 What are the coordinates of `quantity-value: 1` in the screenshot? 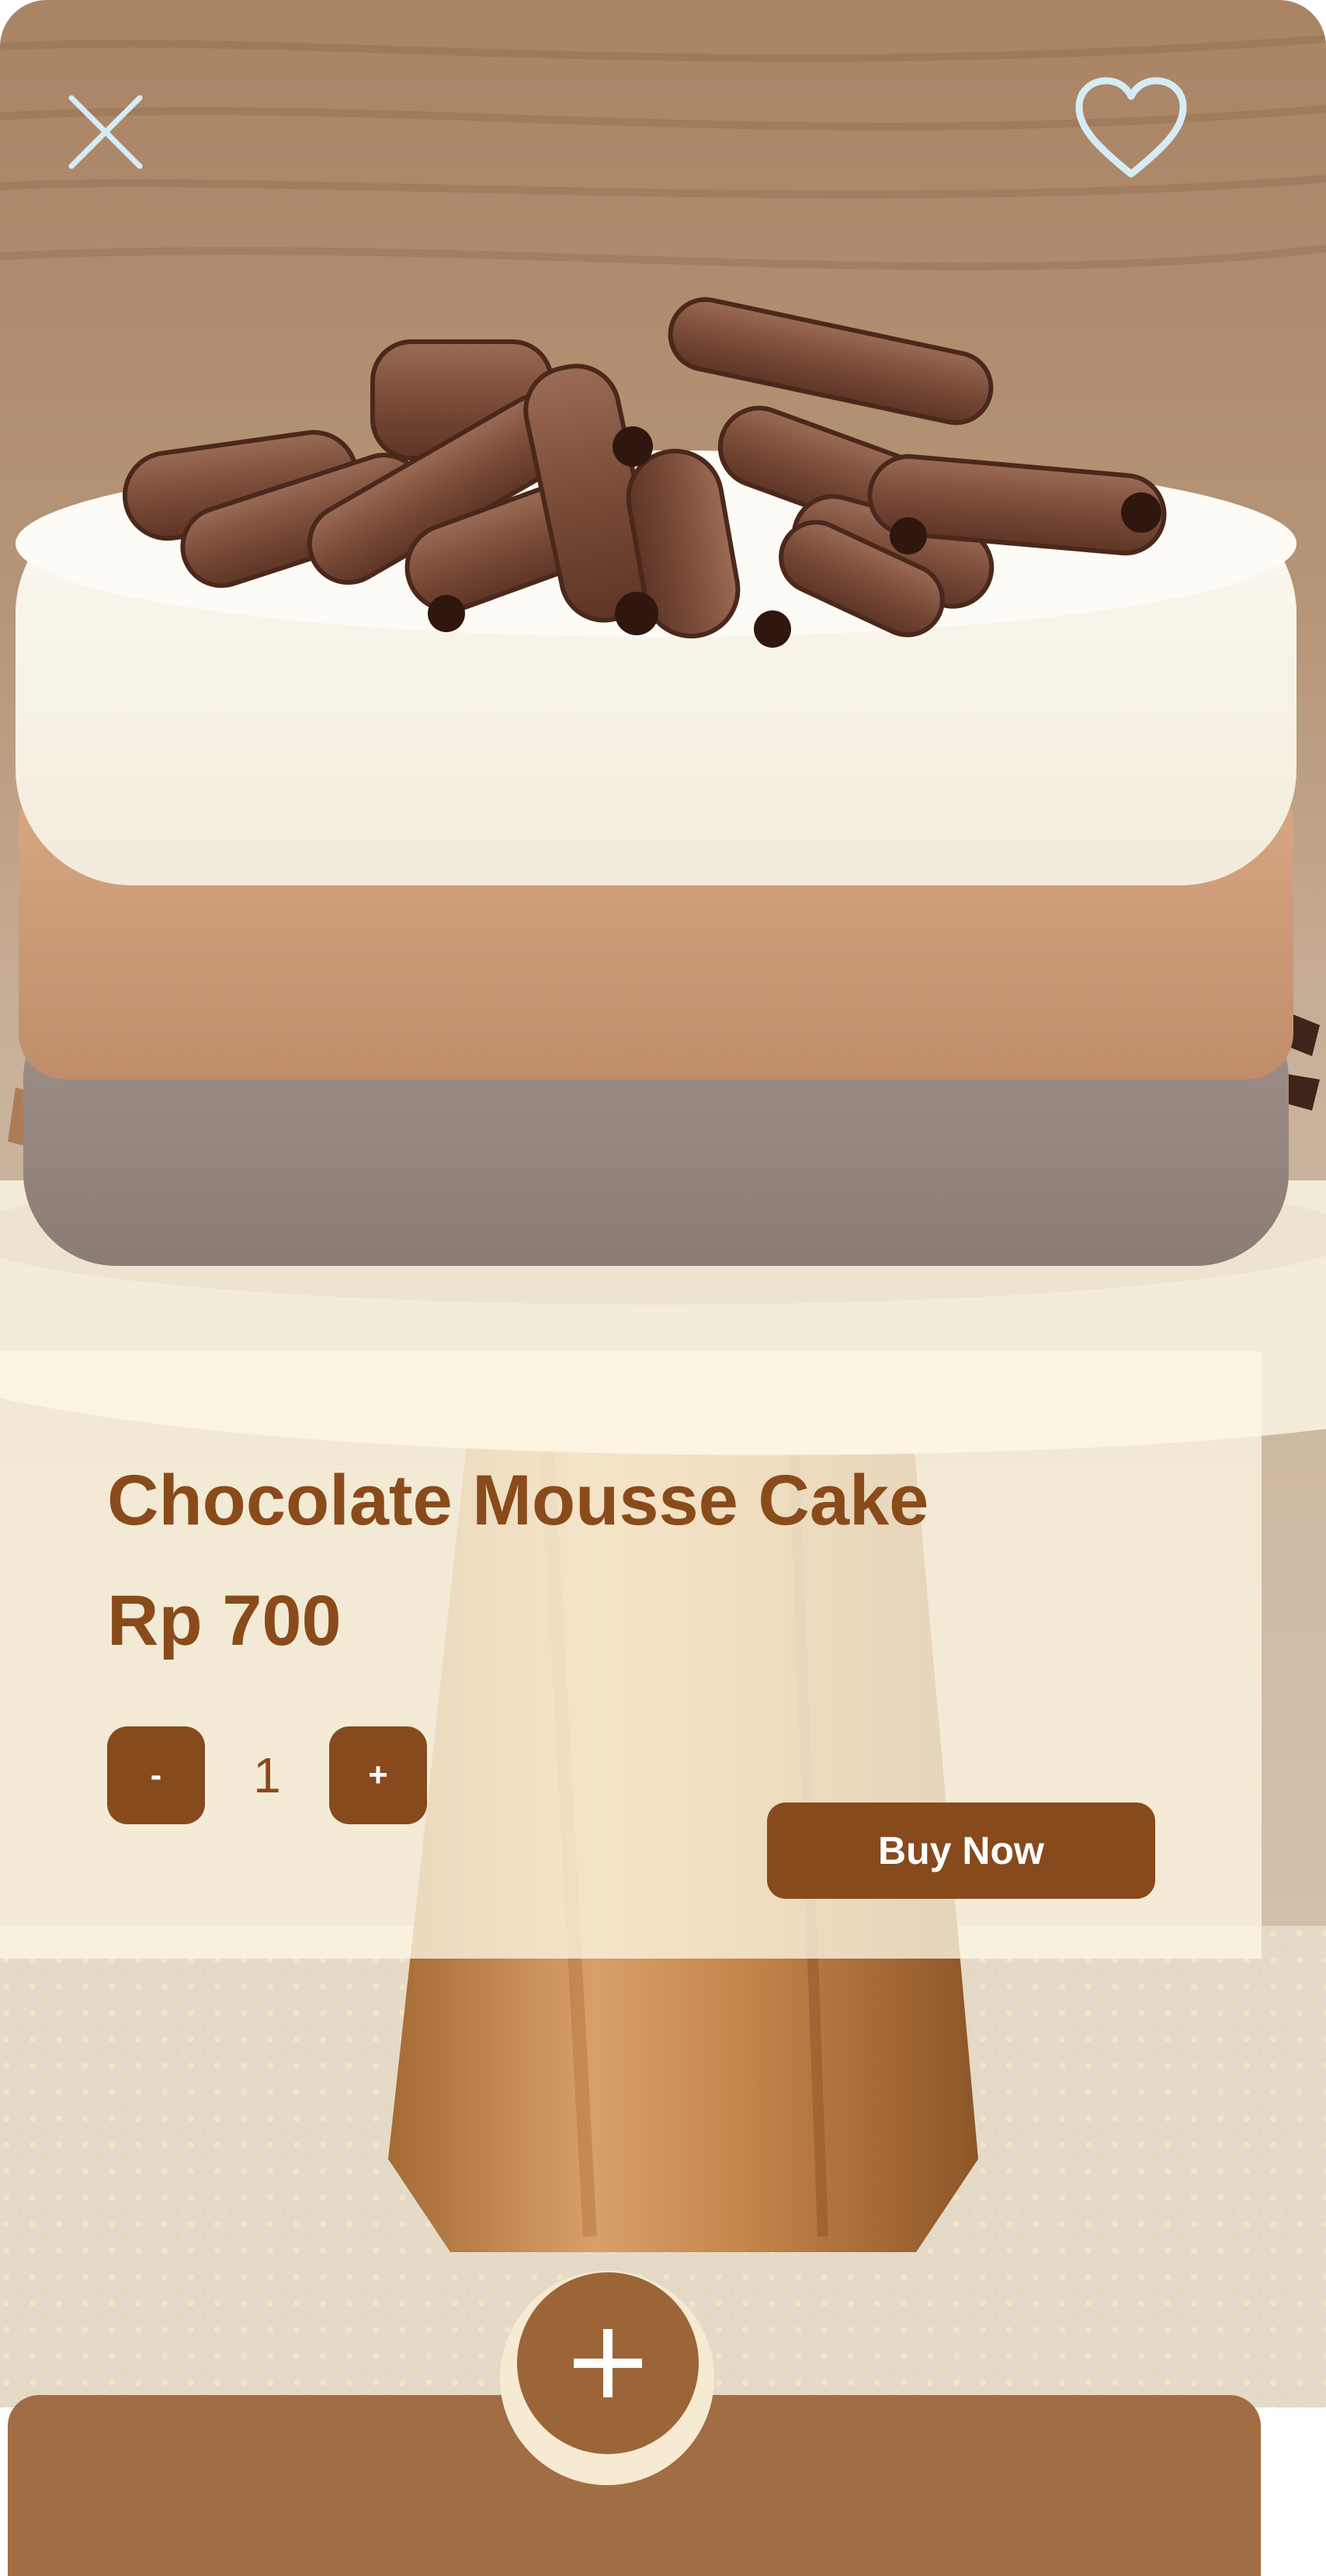 It's located at (267, 1775).